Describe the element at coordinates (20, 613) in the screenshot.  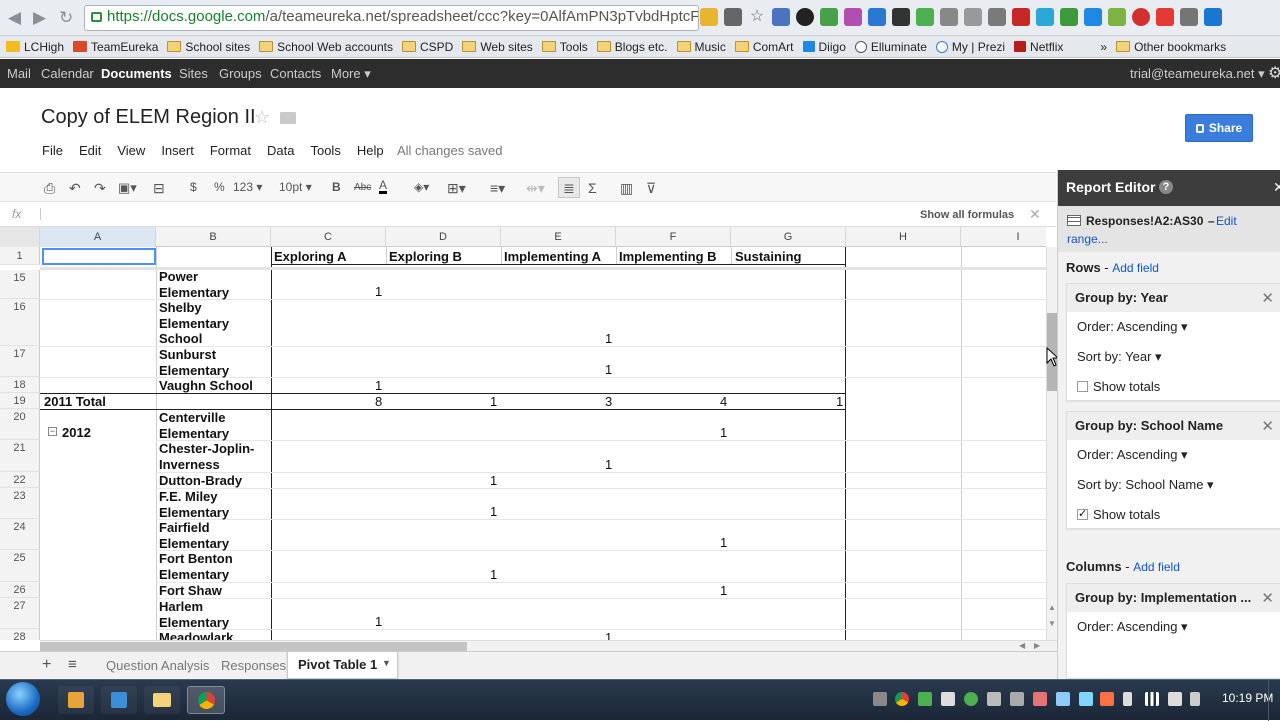
I see `row-header: 27` at that location.